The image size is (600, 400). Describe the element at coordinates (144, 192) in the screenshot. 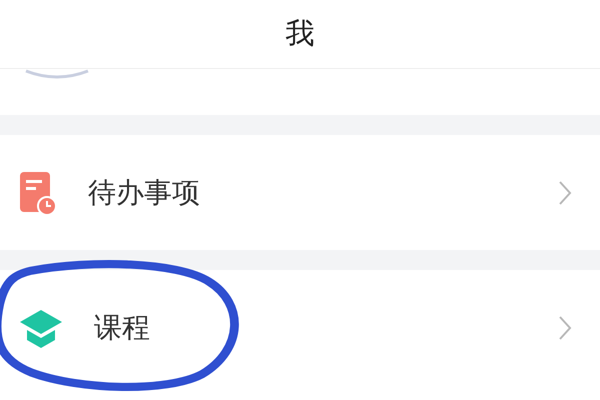

I see `item-label: 待办事项` at that location.